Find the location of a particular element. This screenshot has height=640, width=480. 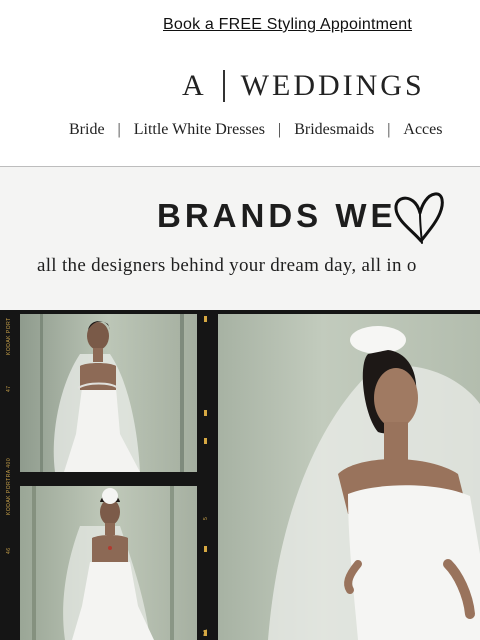

brand-logo: A WEDDINGS is located at coordinates (303, 86).